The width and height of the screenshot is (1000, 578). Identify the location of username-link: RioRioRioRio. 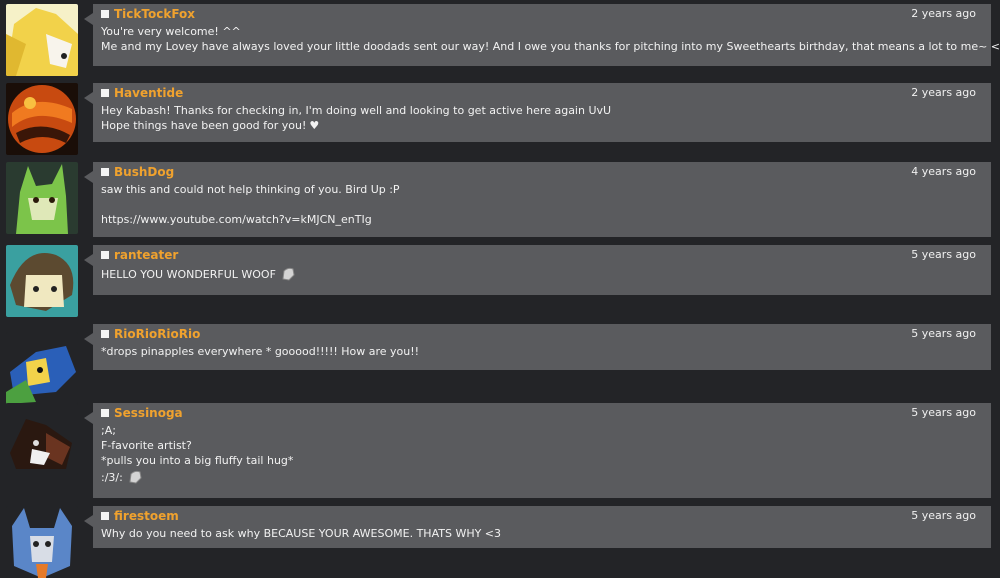
(157, 334).